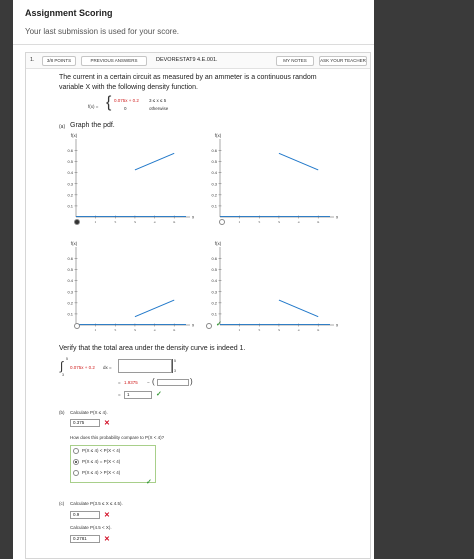 Image resolution: width=474 pixels, height=559 pixels. I want to click on part-a-label: (a), so click(62, 127).